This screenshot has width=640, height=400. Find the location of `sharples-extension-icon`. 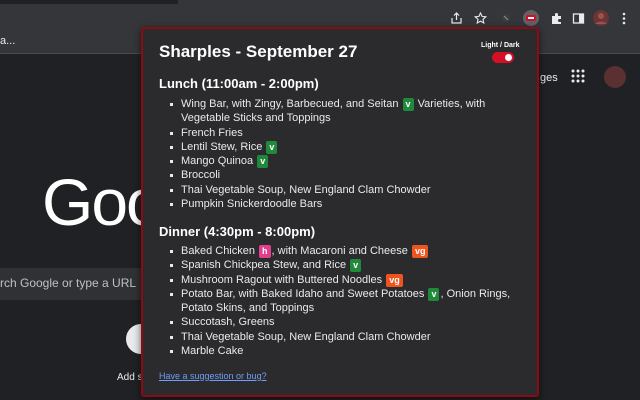

sharples-extension-icon is located at coordinates (531, 18).